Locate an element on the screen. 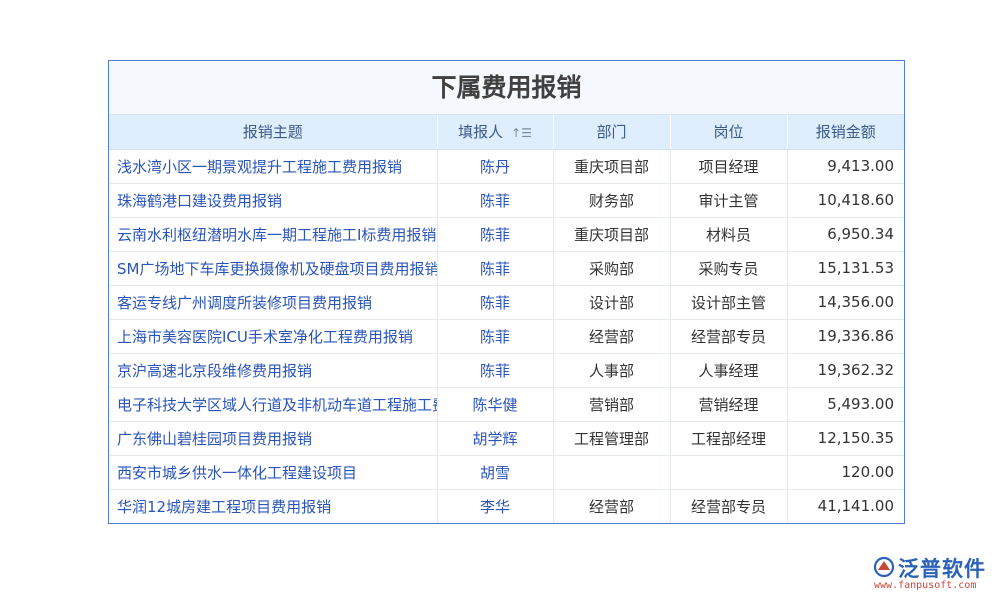 This screenshot has width=1000, height=600. table-header-row: 报销主题 填报人 ↑☰ 部门 岗位 报销金额 is located at coordinates (506, 132).